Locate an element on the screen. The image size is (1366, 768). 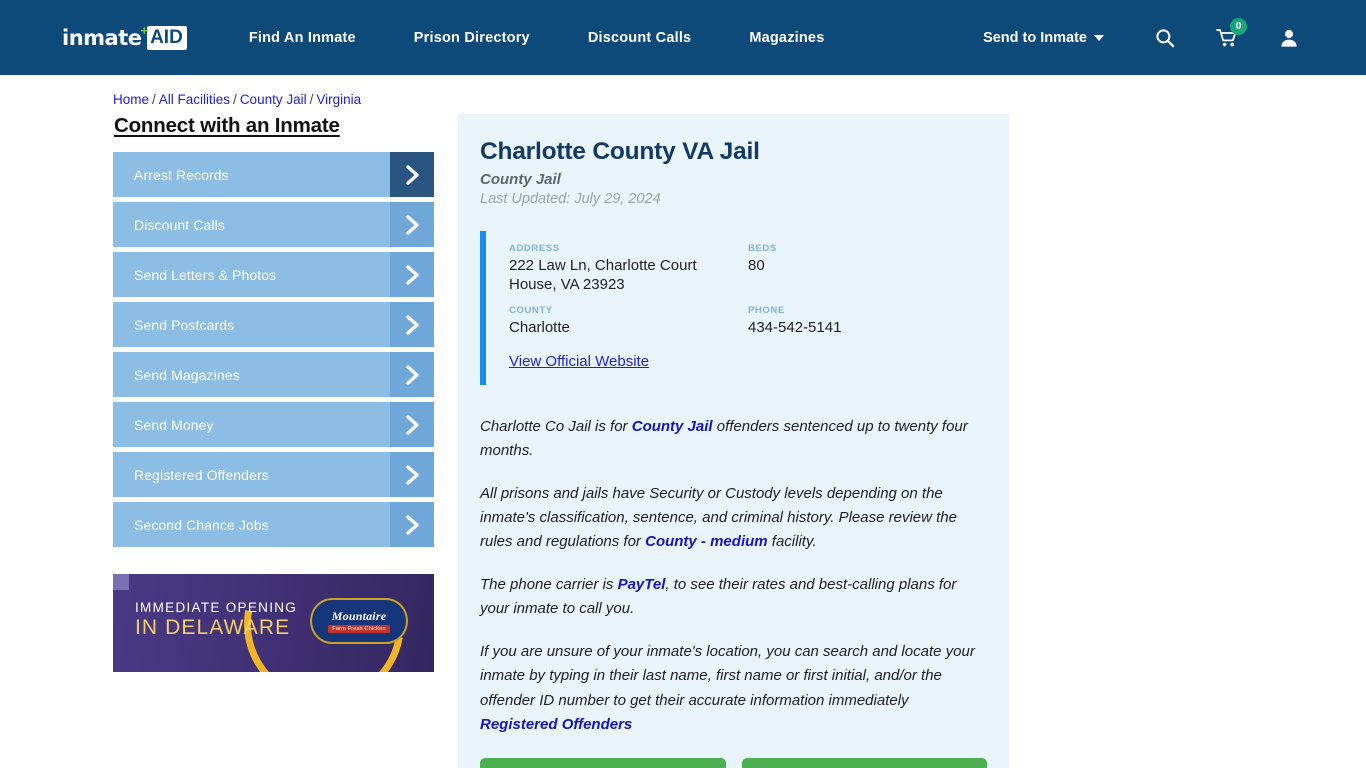
sidebar-item-label: Second Chance Jobs is located at coordinates (201, 524).